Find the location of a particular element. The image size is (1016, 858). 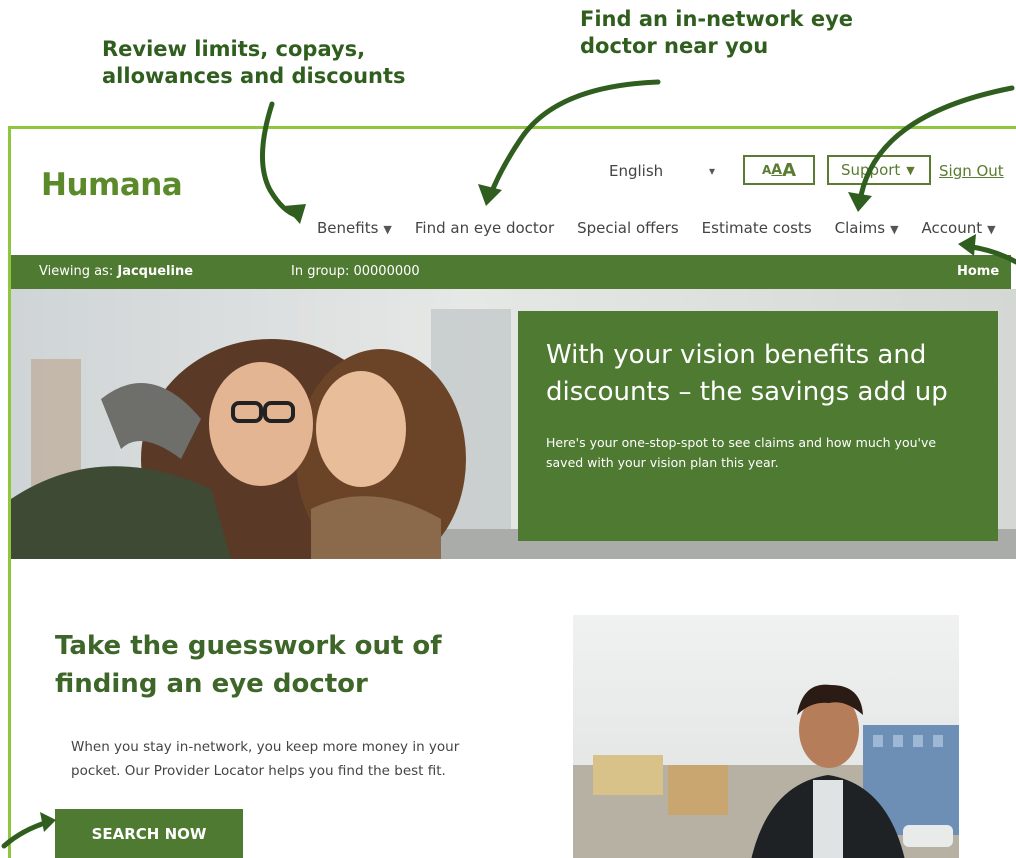

nav-find-eye-doctor-label: Find an eye doctor is located at coordinates (484, 228).